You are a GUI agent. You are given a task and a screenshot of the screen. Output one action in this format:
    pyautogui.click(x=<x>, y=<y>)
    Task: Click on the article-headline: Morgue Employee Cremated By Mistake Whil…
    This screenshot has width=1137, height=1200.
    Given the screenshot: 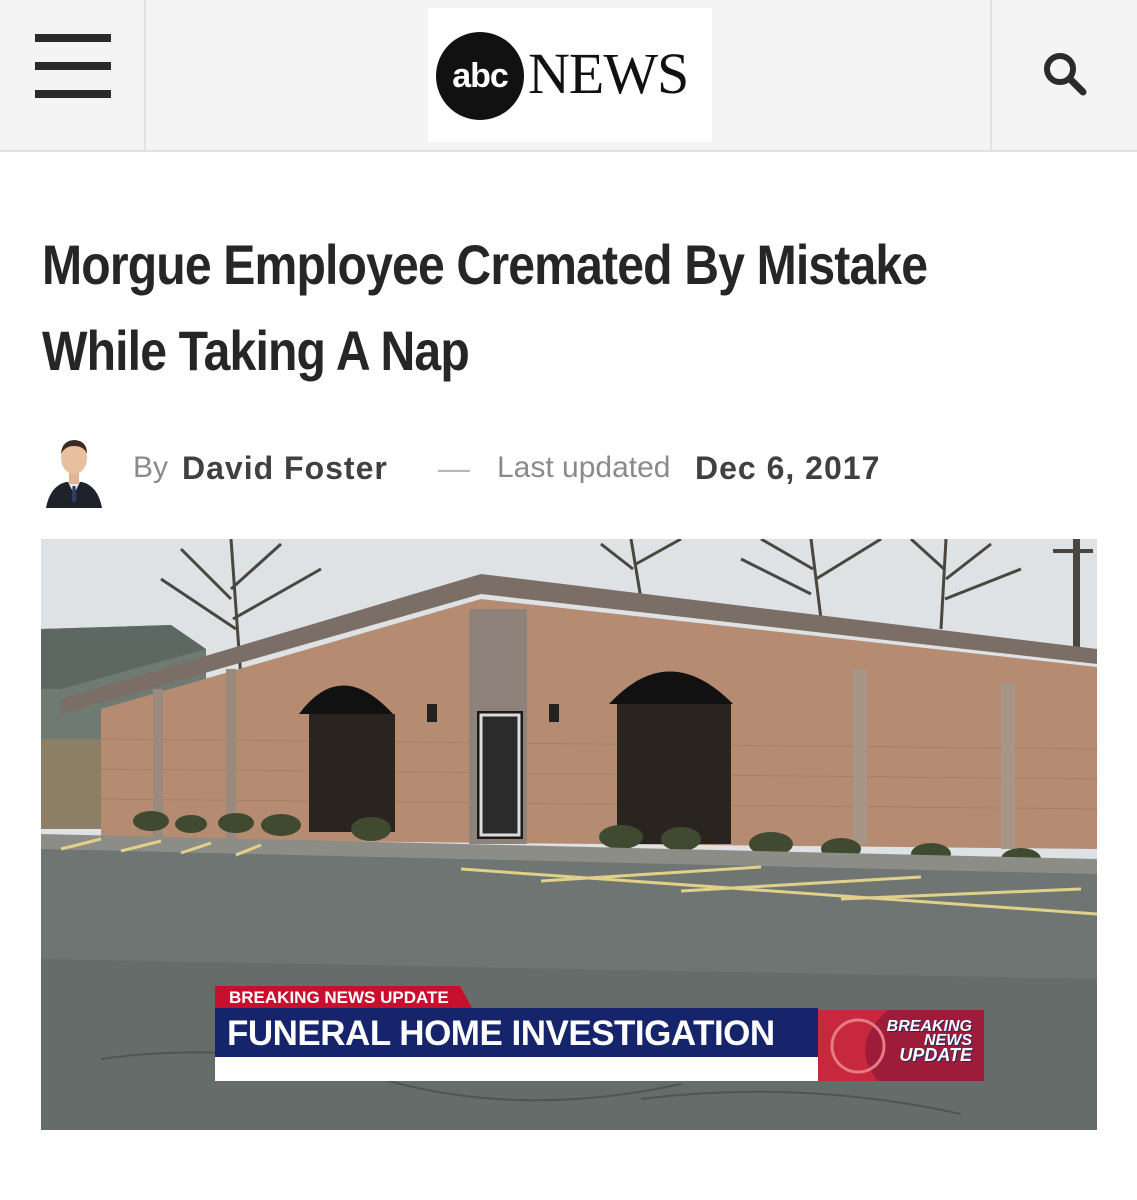 What is the action you would take?
    pyautogui.click(x=571, y=308)
    